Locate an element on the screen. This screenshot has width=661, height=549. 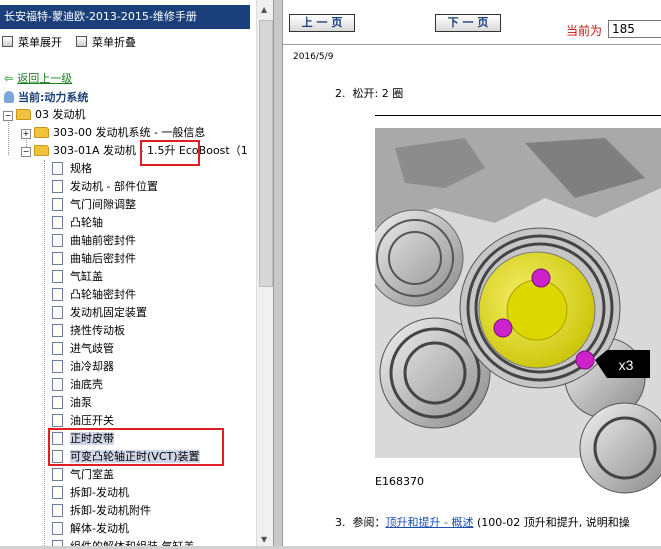
tree-page-label: 拆卸-发动机 is located at coordinates (99, 492).